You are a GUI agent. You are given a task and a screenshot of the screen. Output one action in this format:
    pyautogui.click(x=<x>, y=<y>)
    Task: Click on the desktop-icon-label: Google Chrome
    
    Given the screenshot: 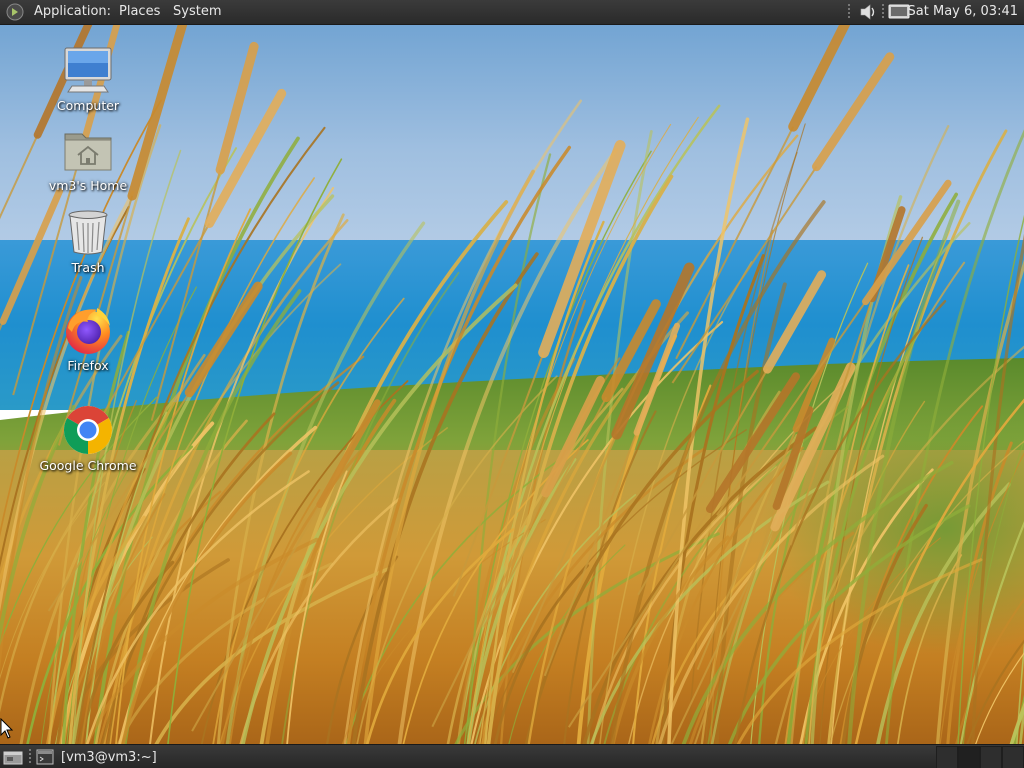 What is the action you would take?
    pyautogui.click(x=88, y=465)
    